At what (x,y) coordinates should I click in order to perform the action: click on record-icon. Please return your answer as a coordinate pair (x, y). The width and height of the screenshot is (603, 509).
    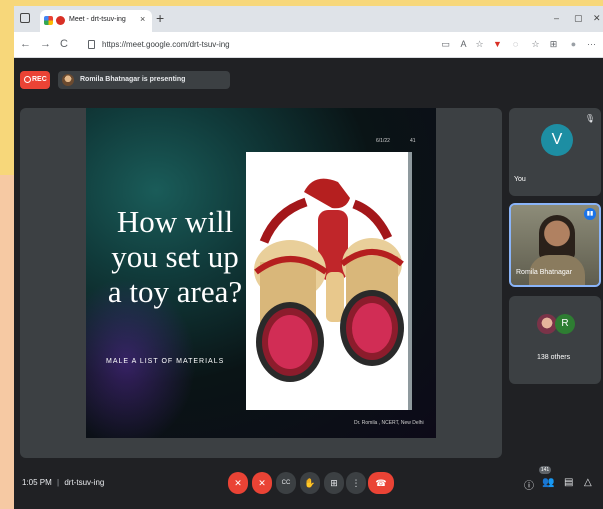
    Looking at the image, I should click on (27, 79).